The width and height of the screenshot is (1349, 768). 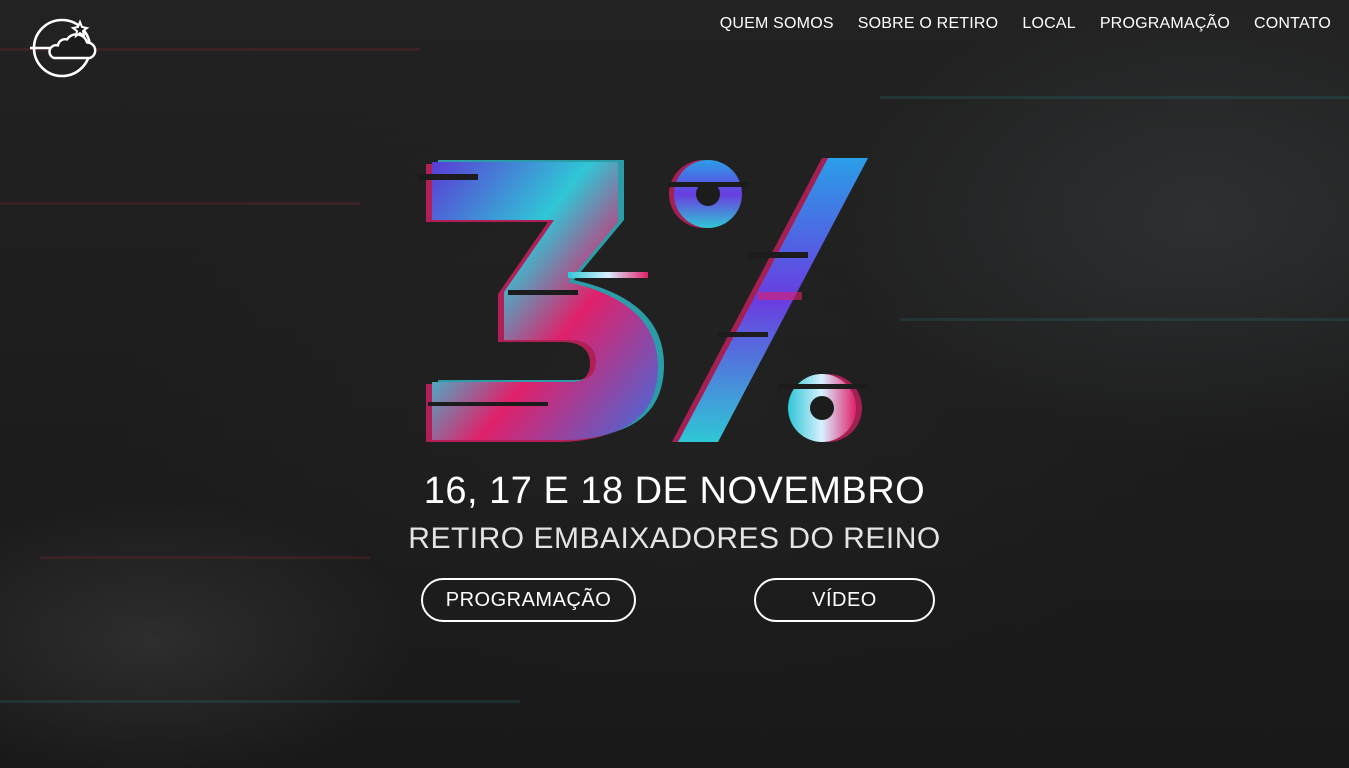 I want to click on glyph-degree-bottom, so click(x=823, y=408).